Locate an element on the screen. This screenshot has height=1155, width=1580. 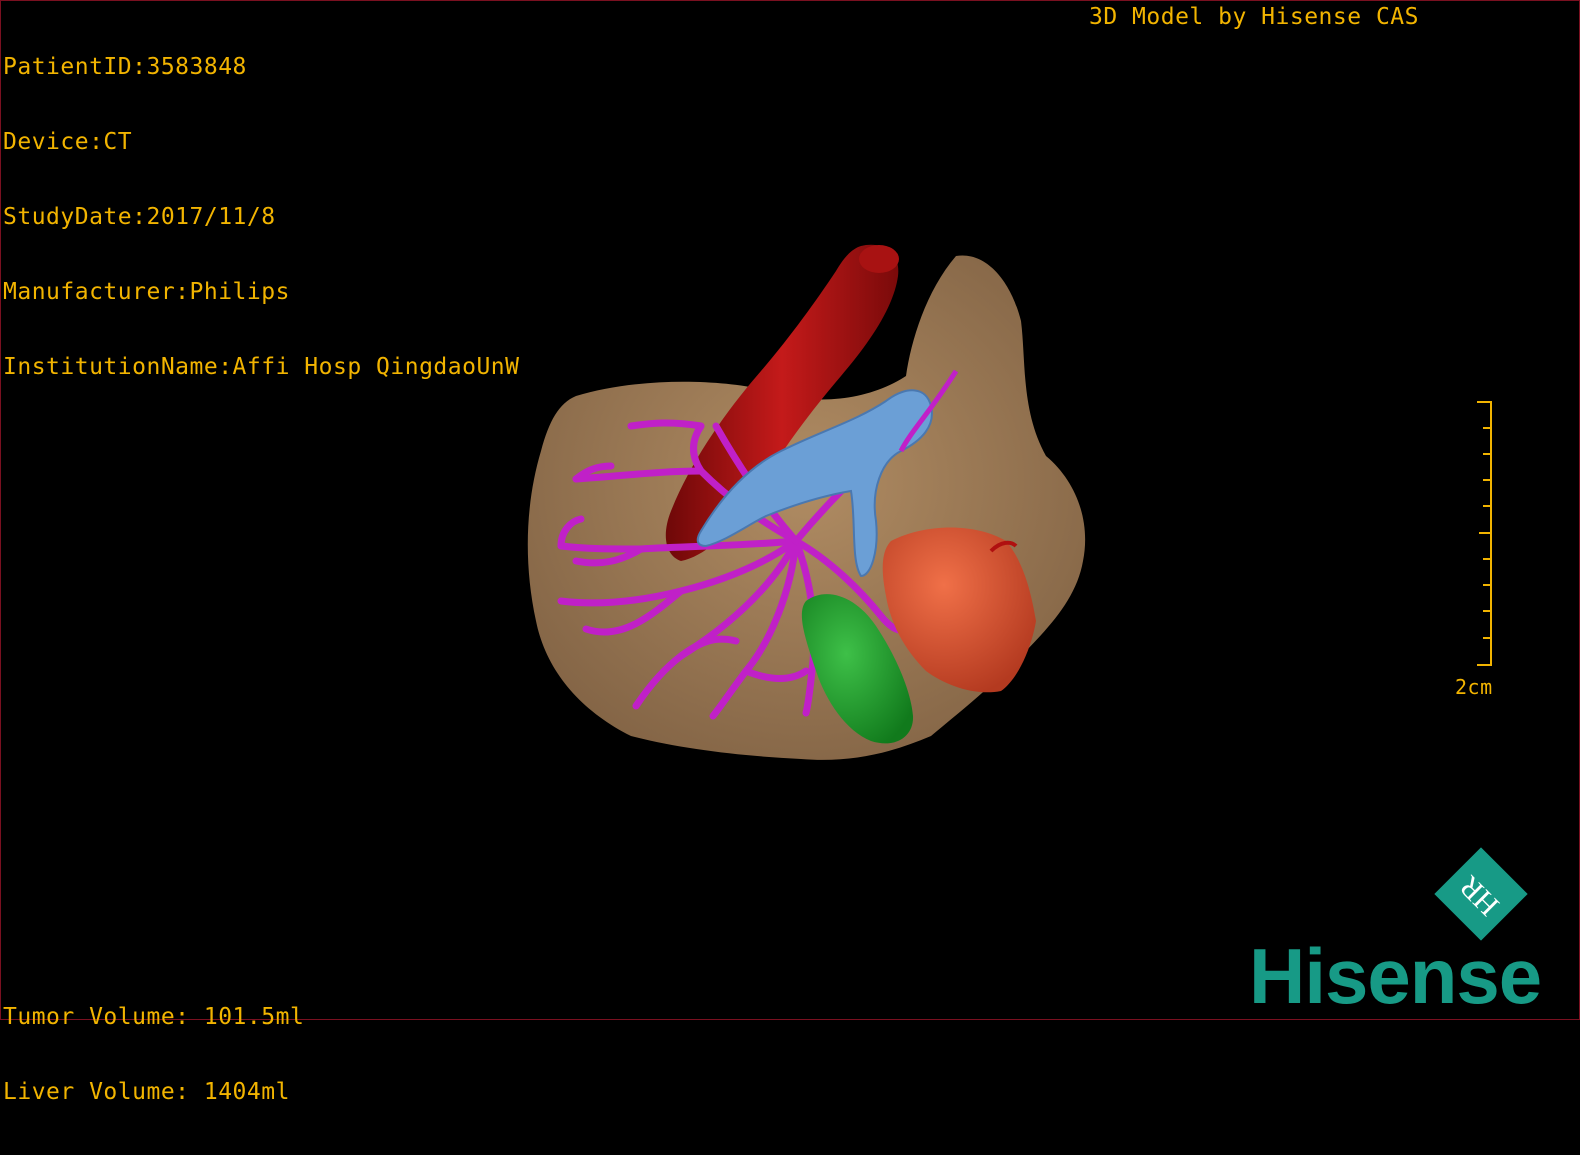
scale-bar is located at coordinates (1484, 533).